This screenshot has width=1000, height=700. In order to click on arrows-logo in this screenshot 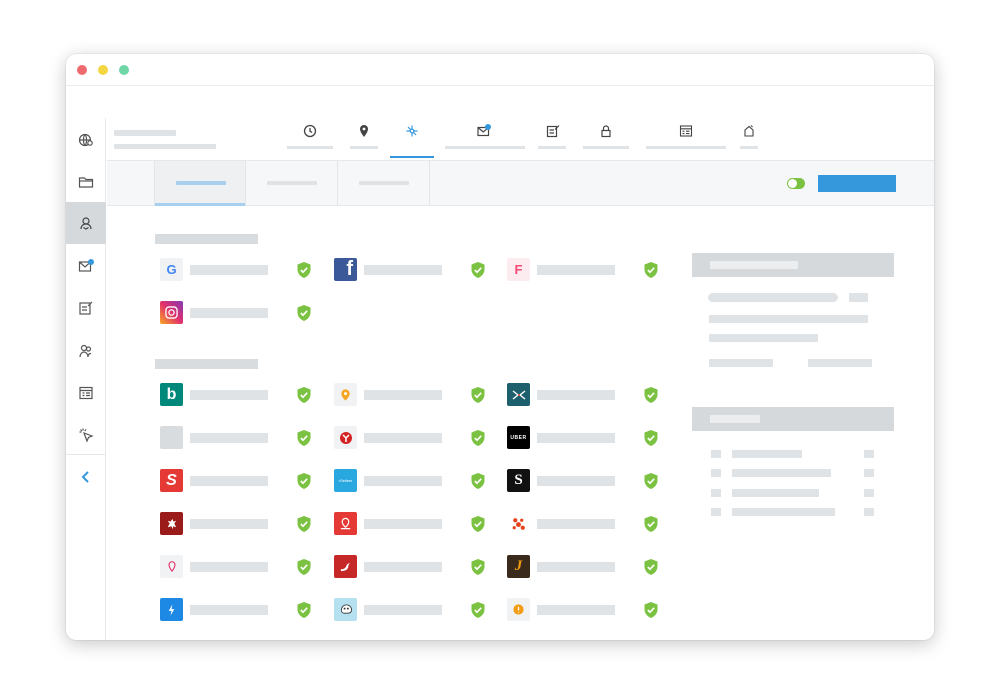, I will do `click(518, 394)`.